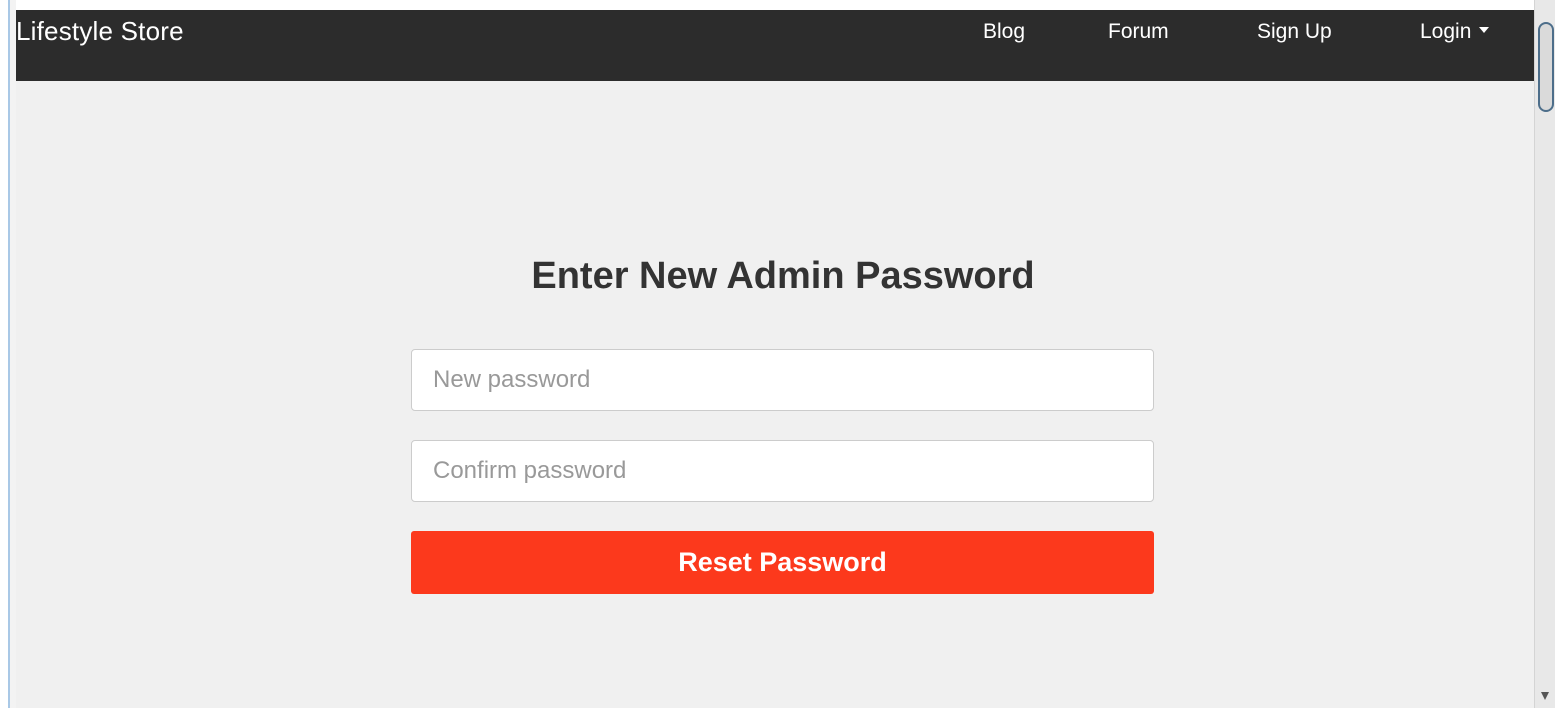  What do you see at coordinates (1546, 67) in the screenshot?
I see `scrollbar-thumb` at bounding box center [1546, 67].